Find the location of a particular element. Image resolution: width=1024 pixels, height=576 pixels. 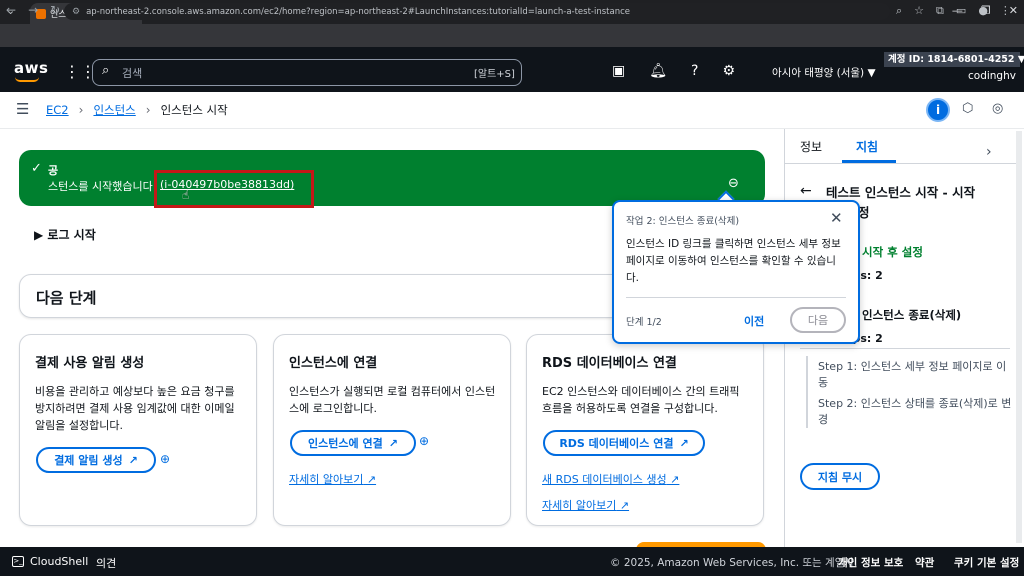

popover-prev-button: 이전 is located at coordinates (754, 321).